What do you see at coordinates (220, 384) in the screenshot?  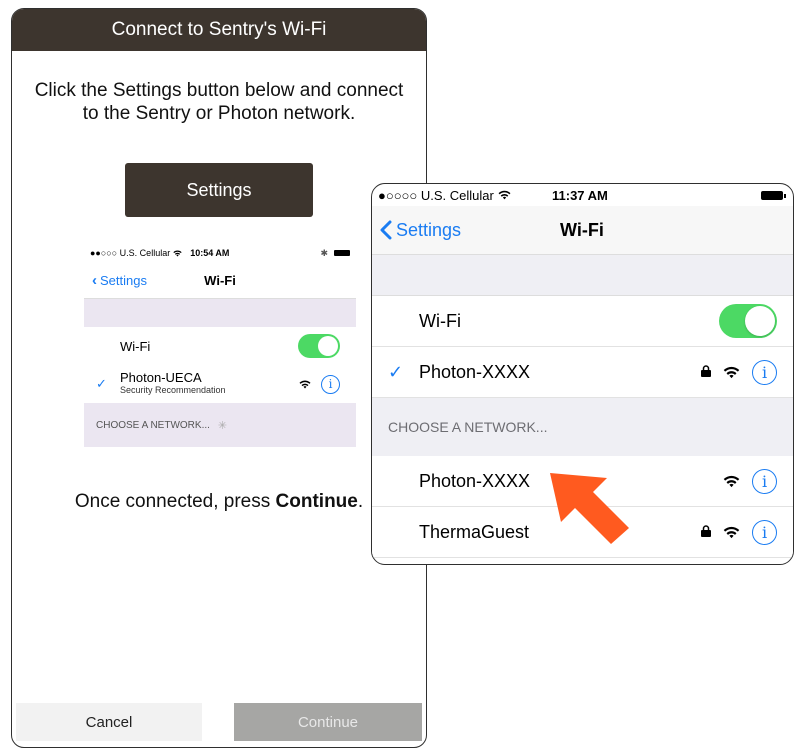 I see `connected-network-row: ✓ Photon-UECA Security Recommendation i` at bounding box center [220, 384].